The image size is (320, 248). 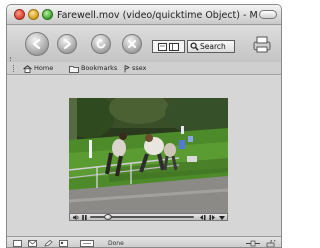 I want to click on bookmark-home: Home, so click(x=38, y=68).